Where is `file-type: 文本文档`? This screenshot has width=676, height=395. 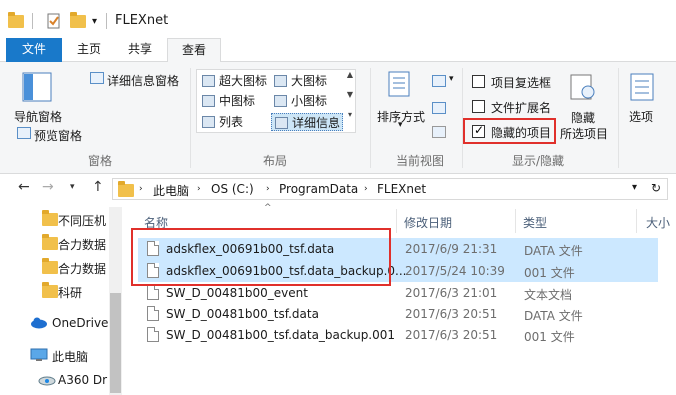
file-type: 文本文档 is located at coordinates (548, 295).